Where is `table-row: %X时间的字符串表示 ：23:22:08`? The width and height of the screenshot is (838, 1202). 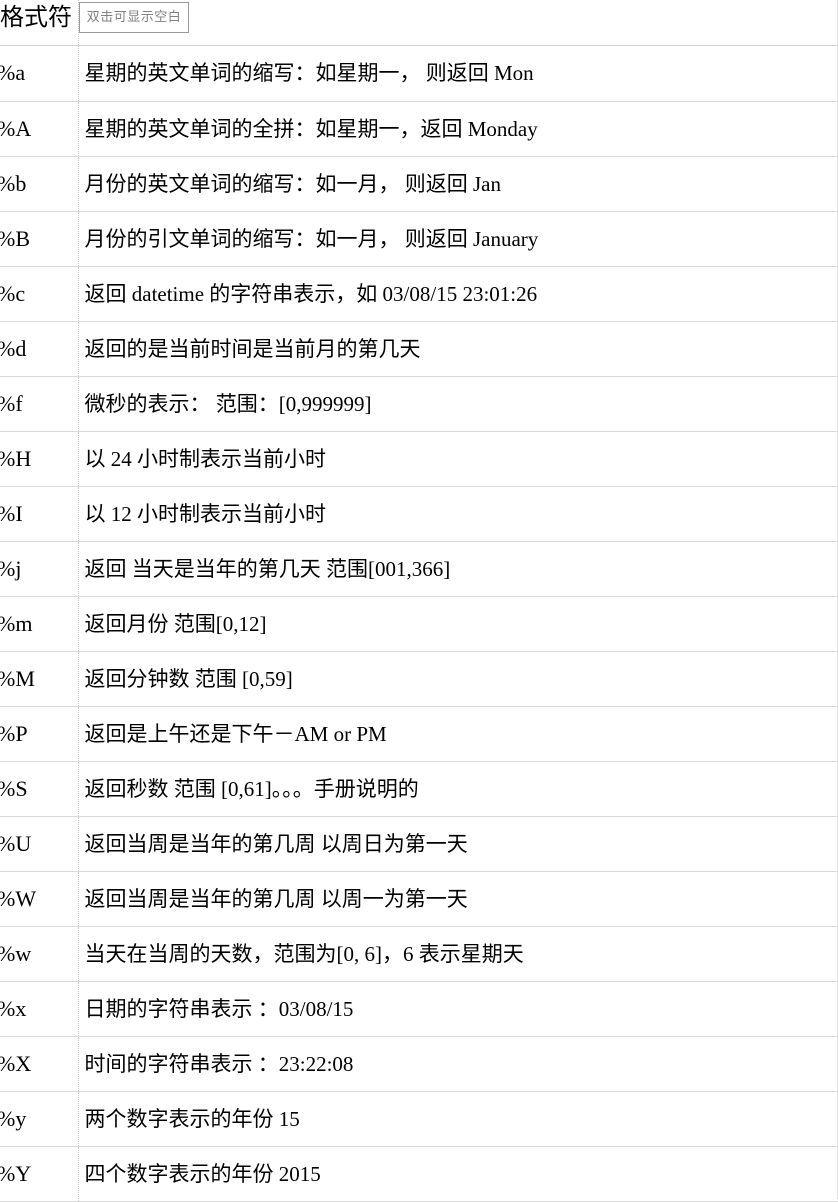
table-row: %X时间的字符串表示 ：23:22:08 is located at coordinates (419, 1063).